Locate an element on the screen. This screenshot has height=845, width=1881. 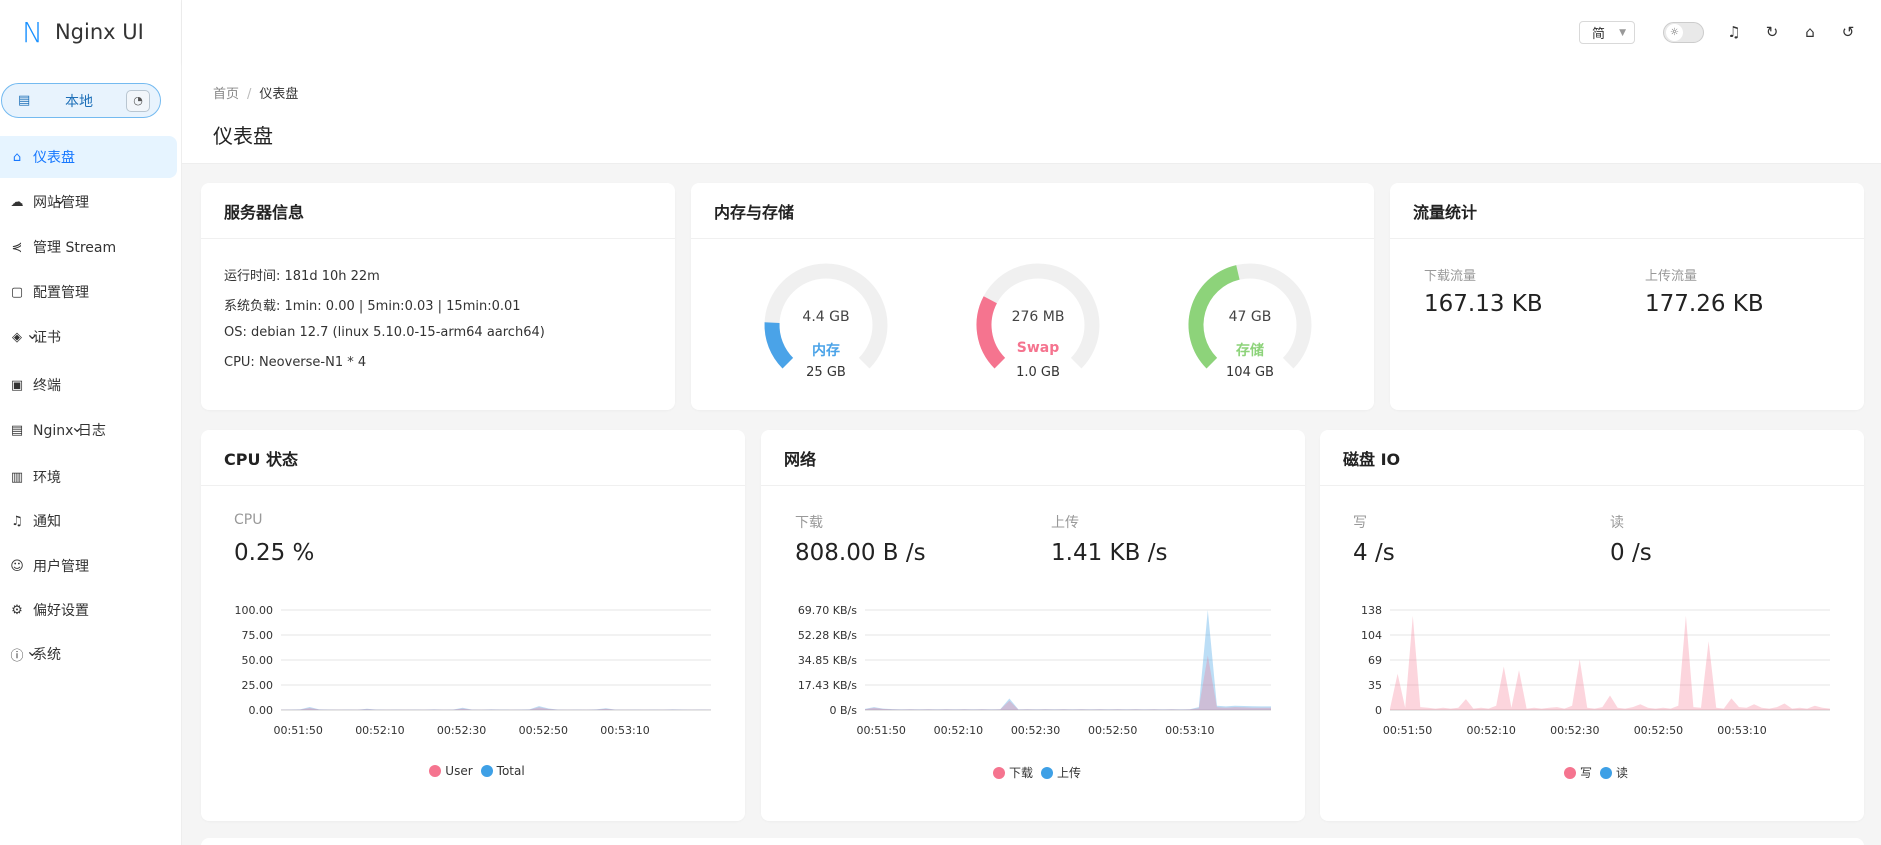
bottom-card is located at coordinates (1032, 841).